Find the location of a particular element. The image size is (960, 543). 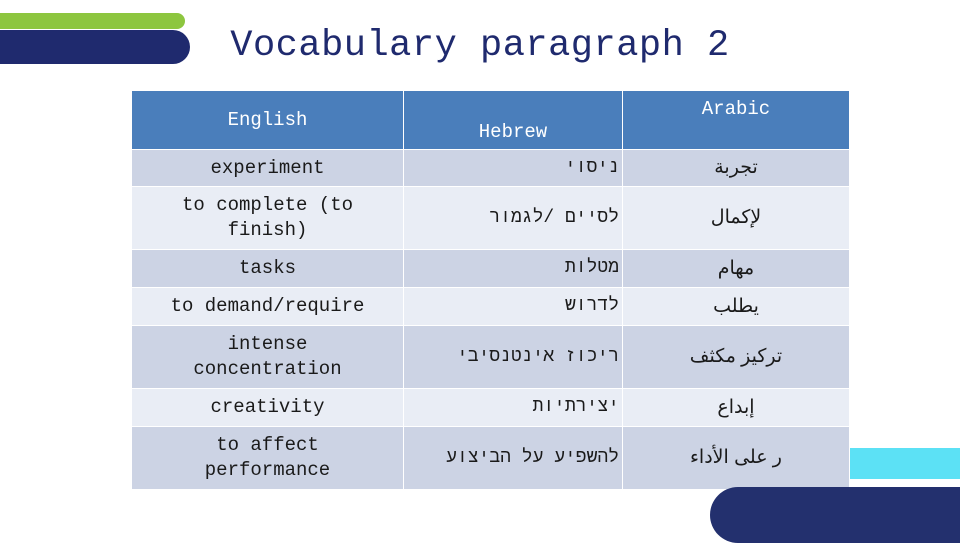

cell-english: creativity is located at coordinates (267, 407).